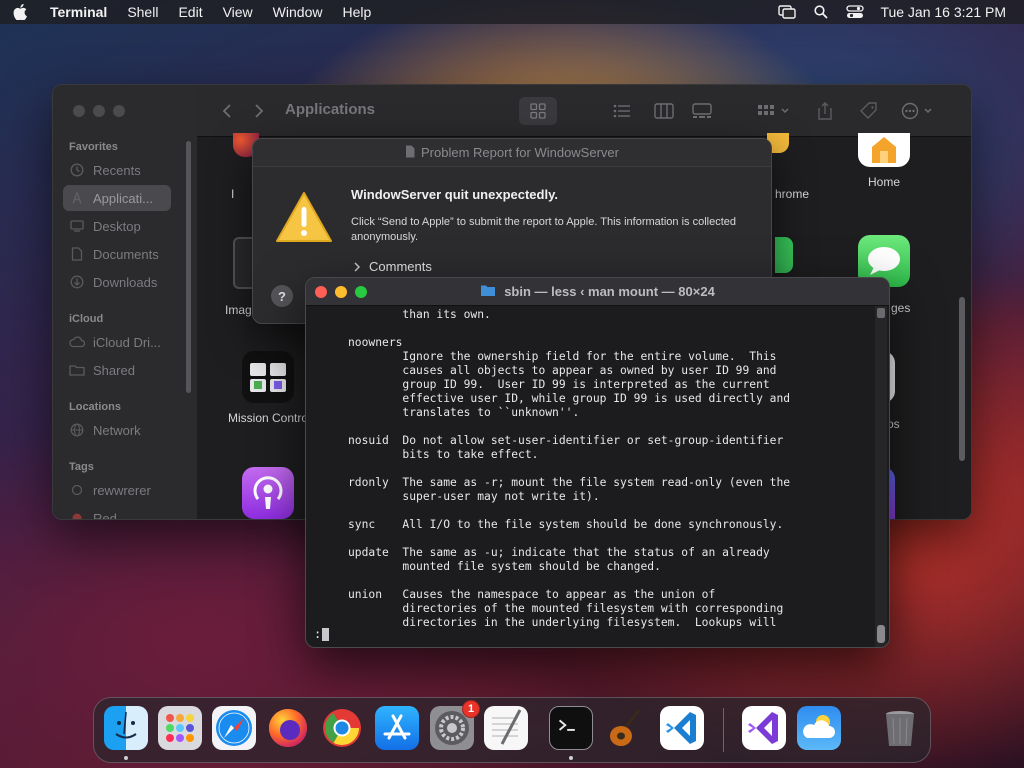 This screenshot has width=1024, height=768. Describe the element at coordinates (454, 194) in the screenshot. I see `report-heading: WindowServer quit unexpectedly.` at that location.